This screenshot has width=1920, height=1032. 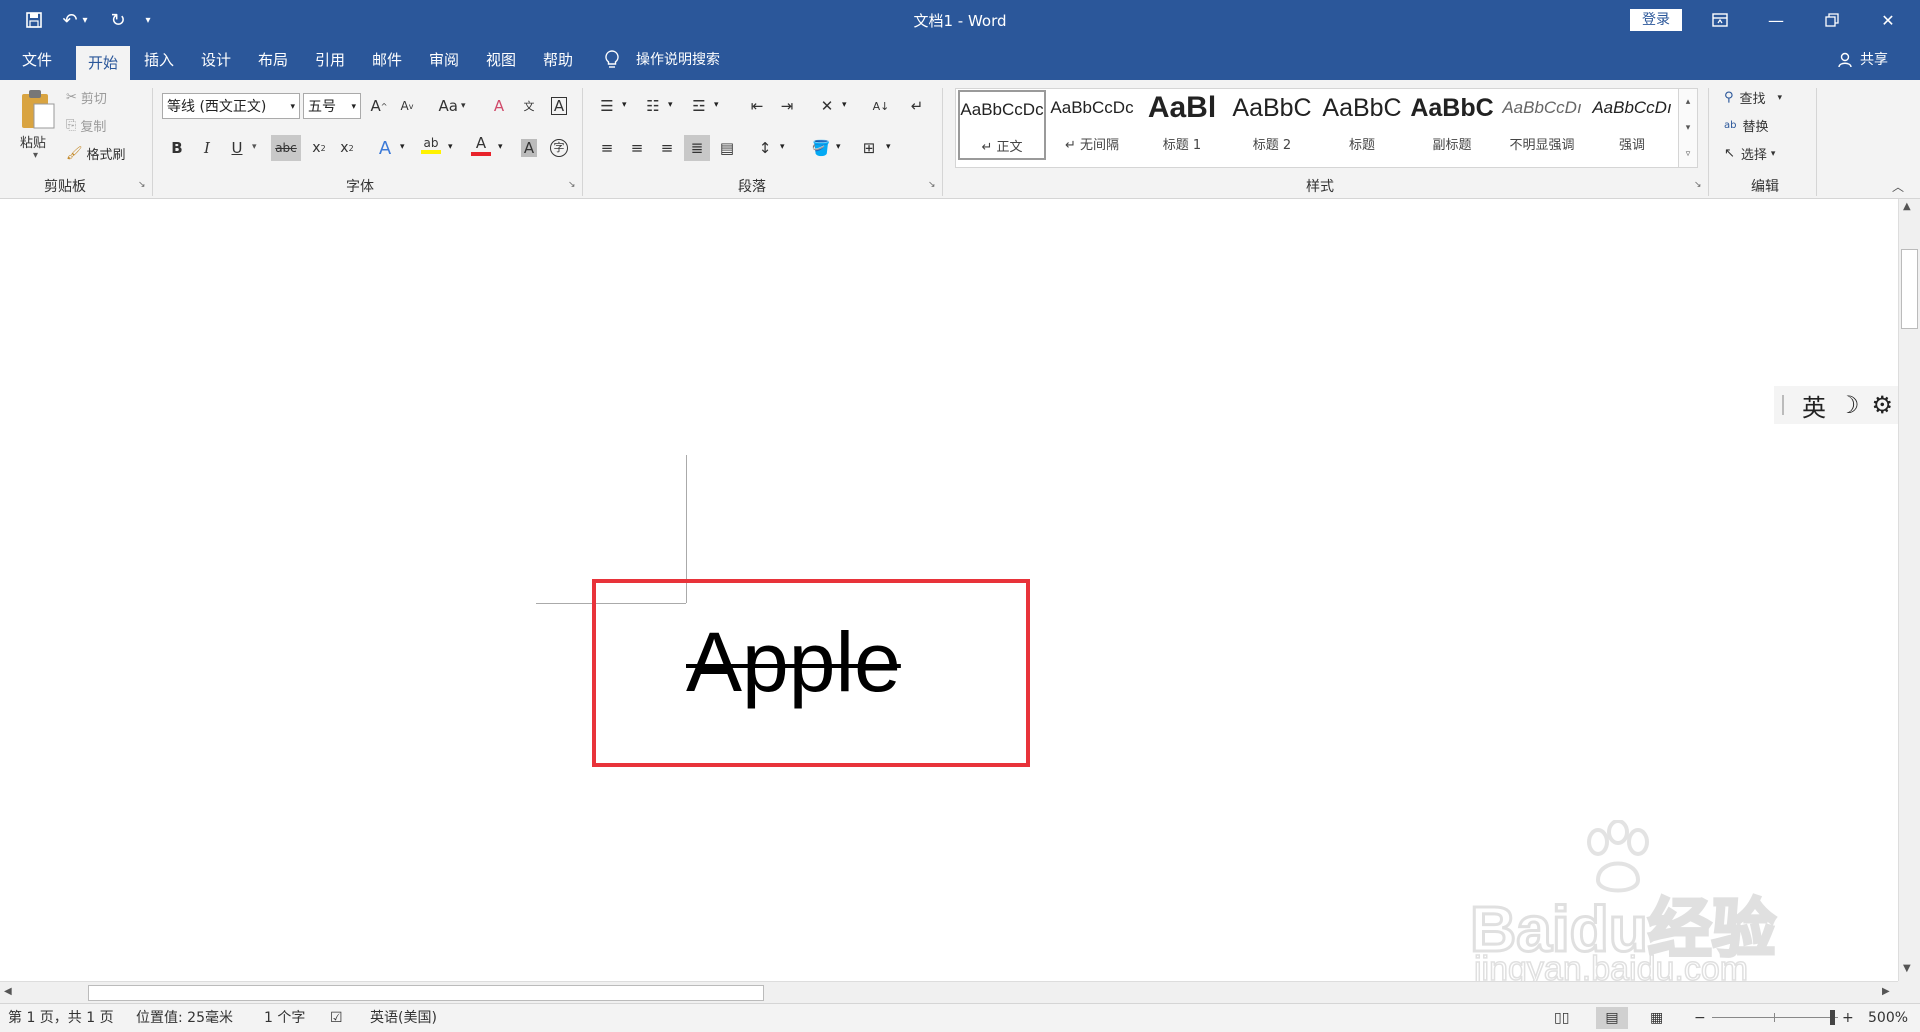 What do you see at coordinates (844, 105) in the screenshot?
I see `asian-layout-dropdown-icon: ▾` at bounding box center [844, 105].